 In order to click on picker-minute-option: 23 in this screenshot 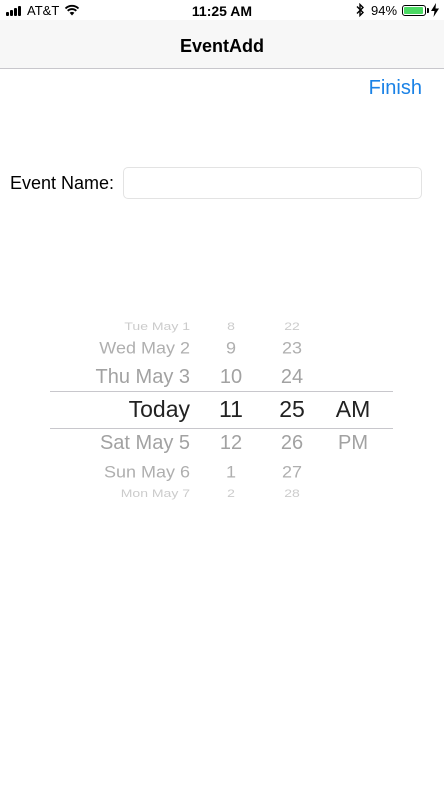, I will do `click(292, 348)`.